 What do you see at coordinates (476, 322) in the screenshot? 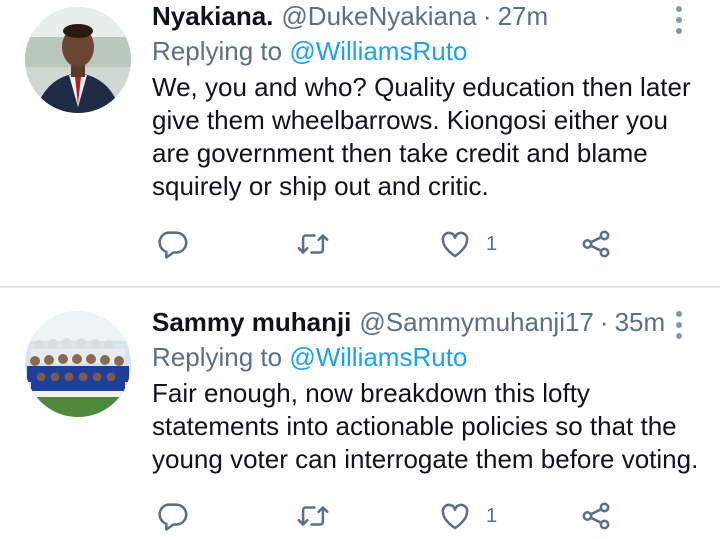
I see `user-handle: @Sammymuhanji17` at bounding box center [476, 322].